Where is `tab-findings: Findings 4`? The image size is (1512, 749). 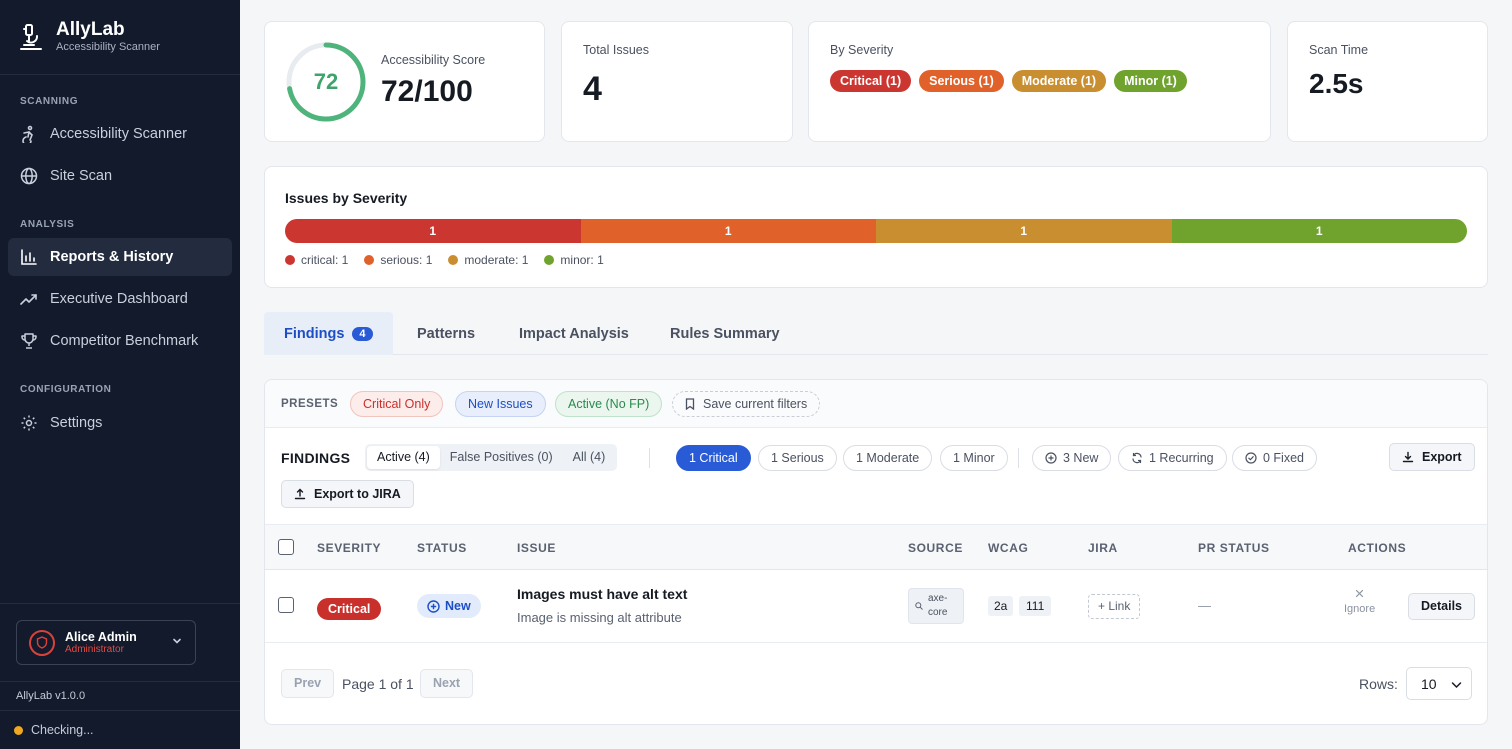 tab-findings: Findings 4 is located at coordinates (328, 333).